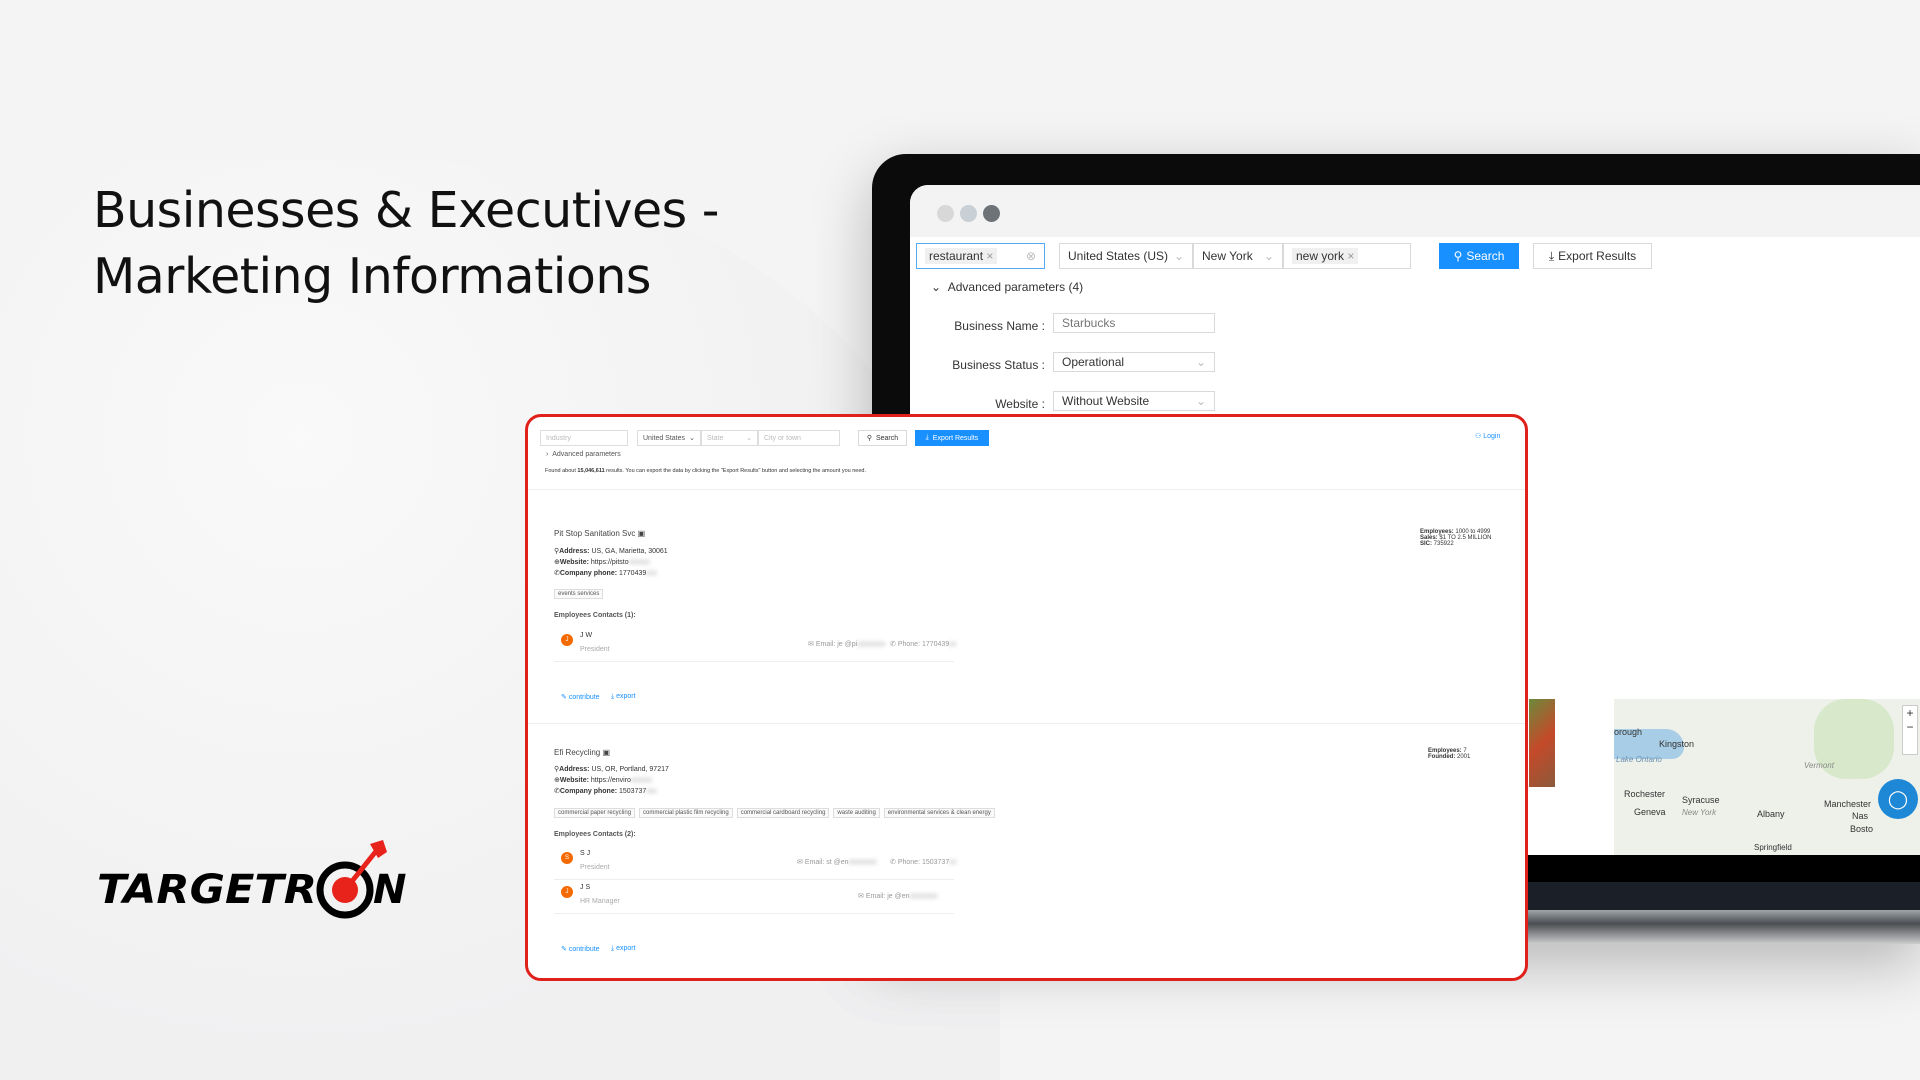 Image resolution: width=1920 pixels, height=1080 pixels. What do you see at coordinates (998, 365) in the screenshot?
I see `business-status-label: Business Status :` at bounding box center [998, 365].